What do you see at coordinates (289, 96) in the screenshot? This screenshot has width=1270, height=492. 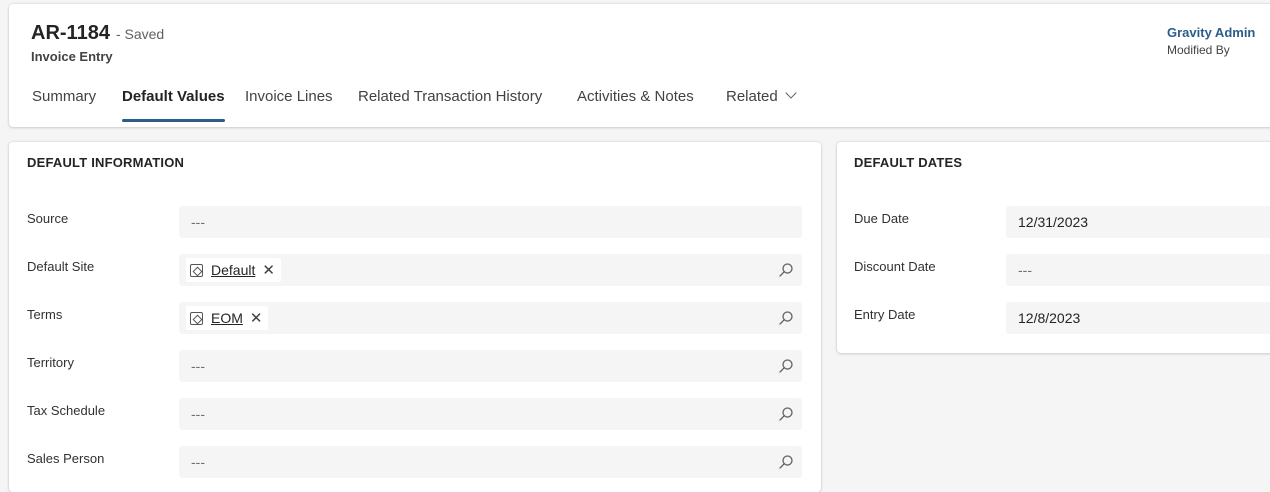 I see `tab-label: Invoice Lines` at bounding box center [289, 96].